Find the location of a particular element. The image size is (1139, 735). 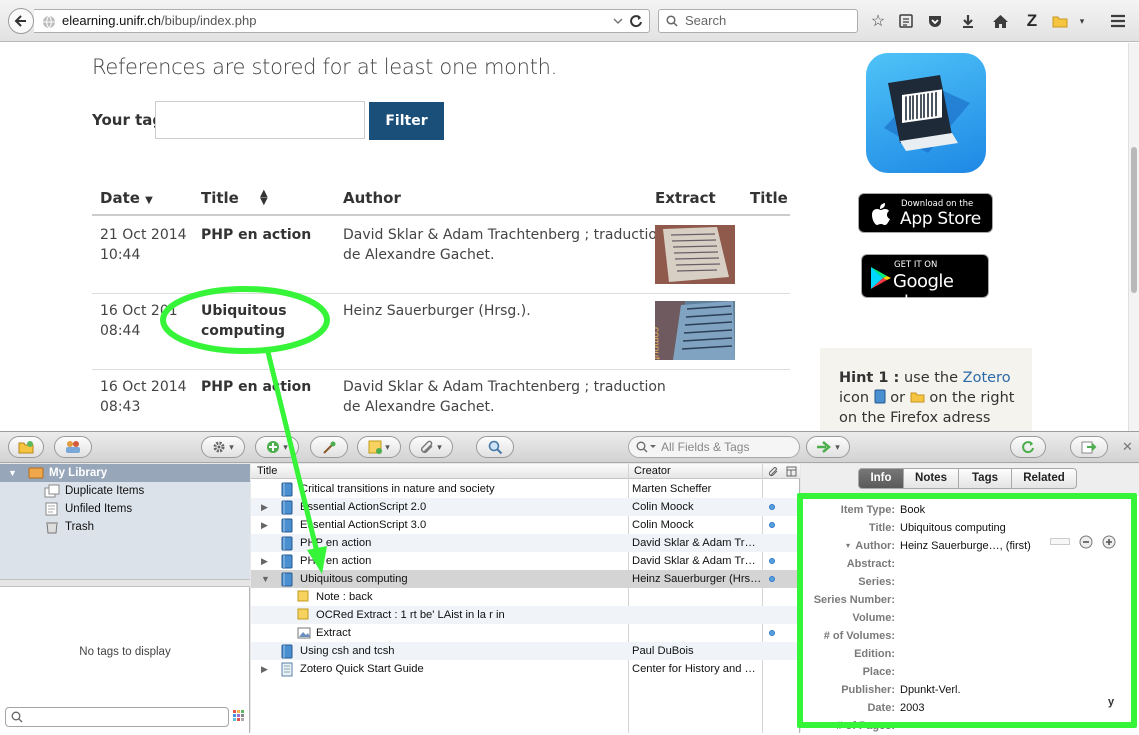

duplicate-icon is located at coordinates (52, 491).